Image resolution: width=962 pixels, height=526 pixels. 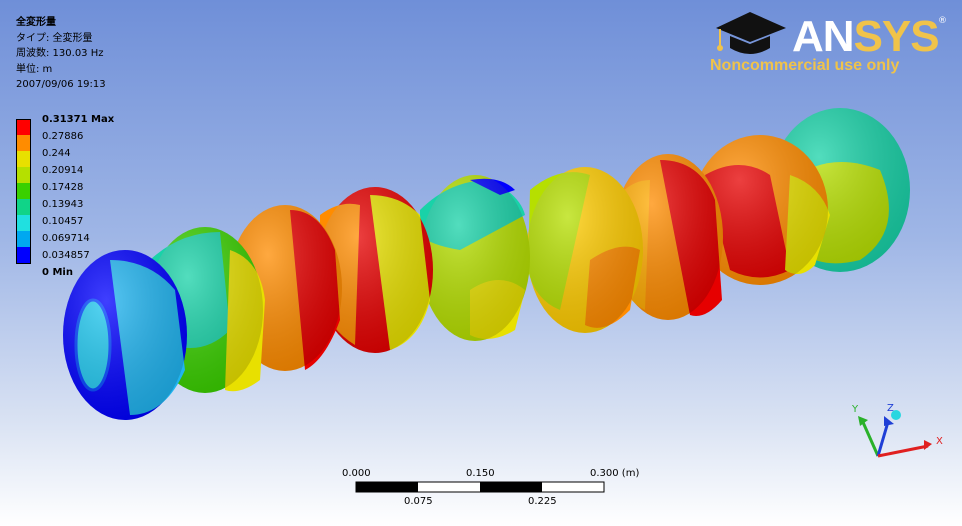 What do you see at coordinates (942, 21) in the screenshot?
I see `registered-mark: ®` at bounding box center [942, 21].